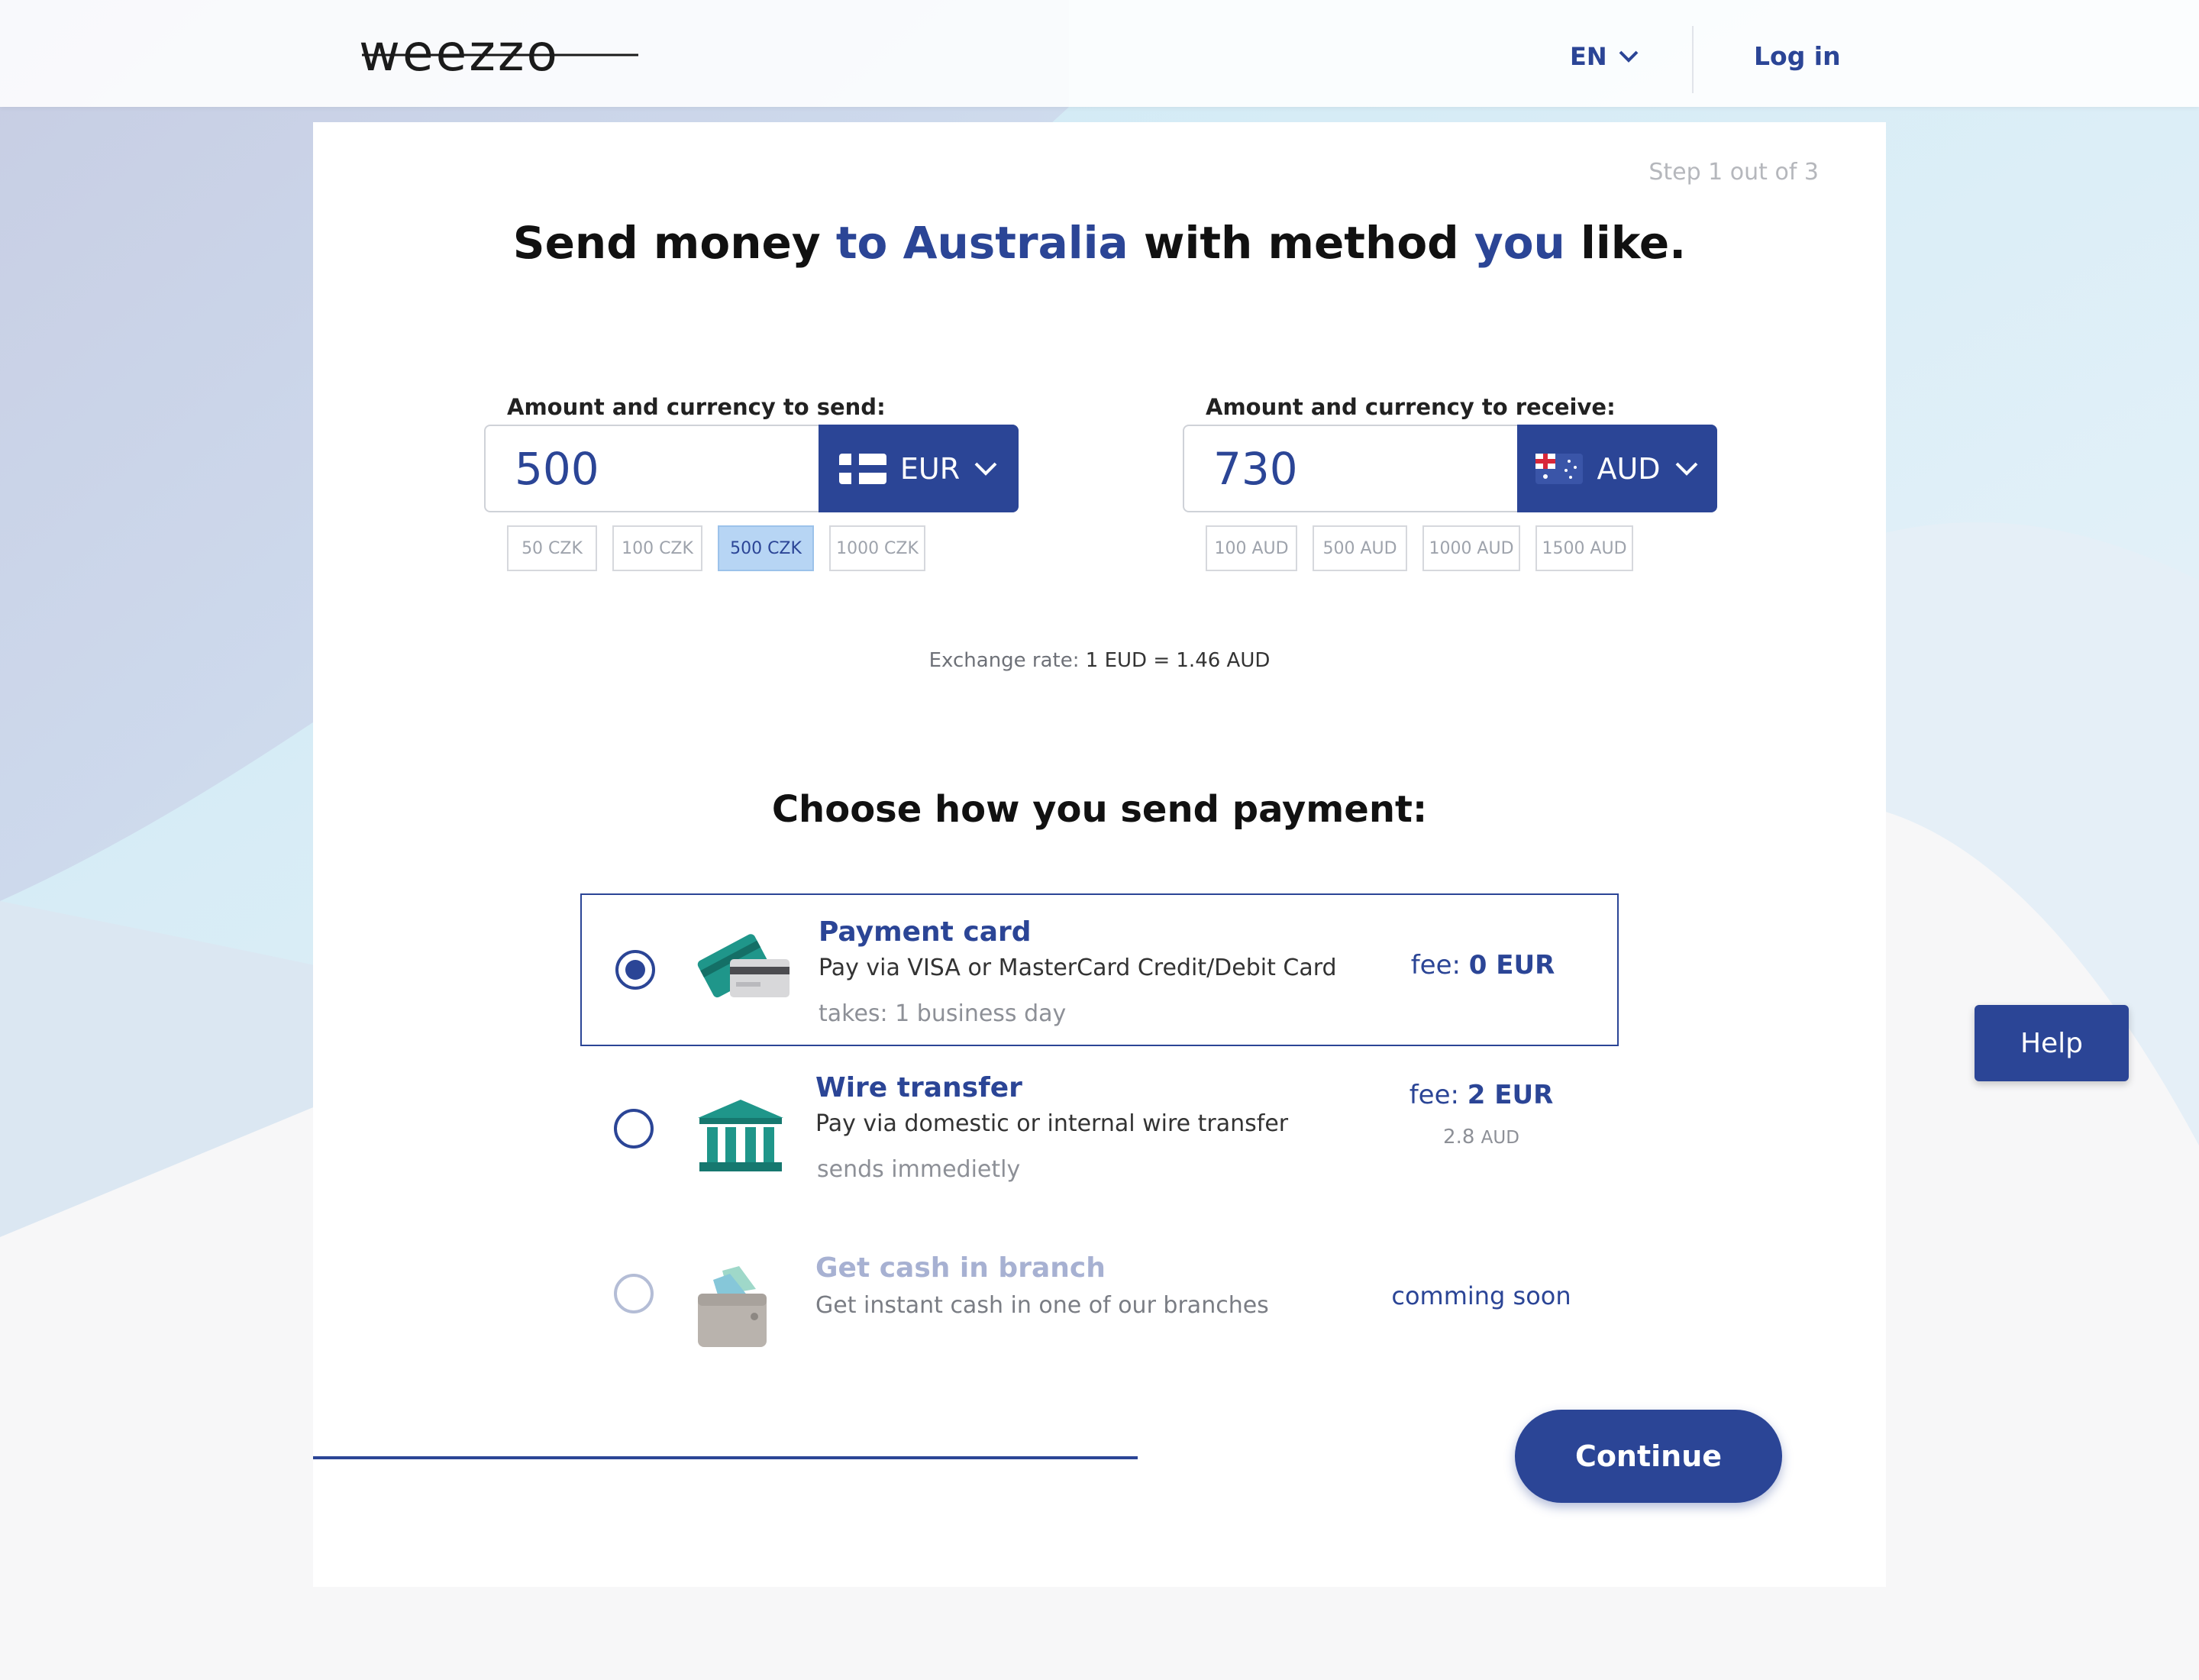 This screenshot has height=1680, width=2199. What do you see at coordinates (1411, 407) in the screenshot?
I see `receive-amount-label: Amount and currency to receive:` at bounding box center [1411, 407].